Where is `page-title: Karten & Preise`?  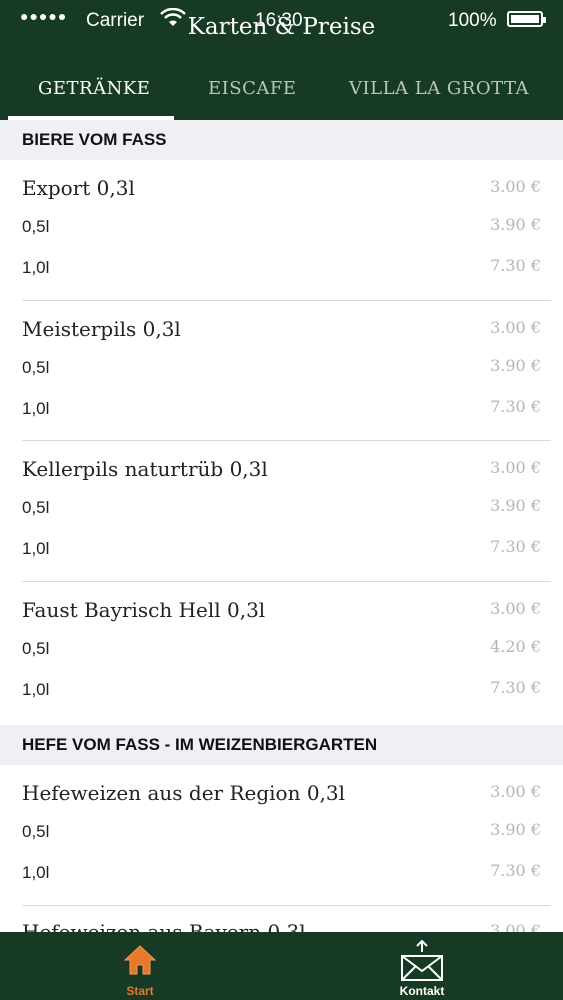
page-title: Karten & Preise is located at coordinates (281, 27).